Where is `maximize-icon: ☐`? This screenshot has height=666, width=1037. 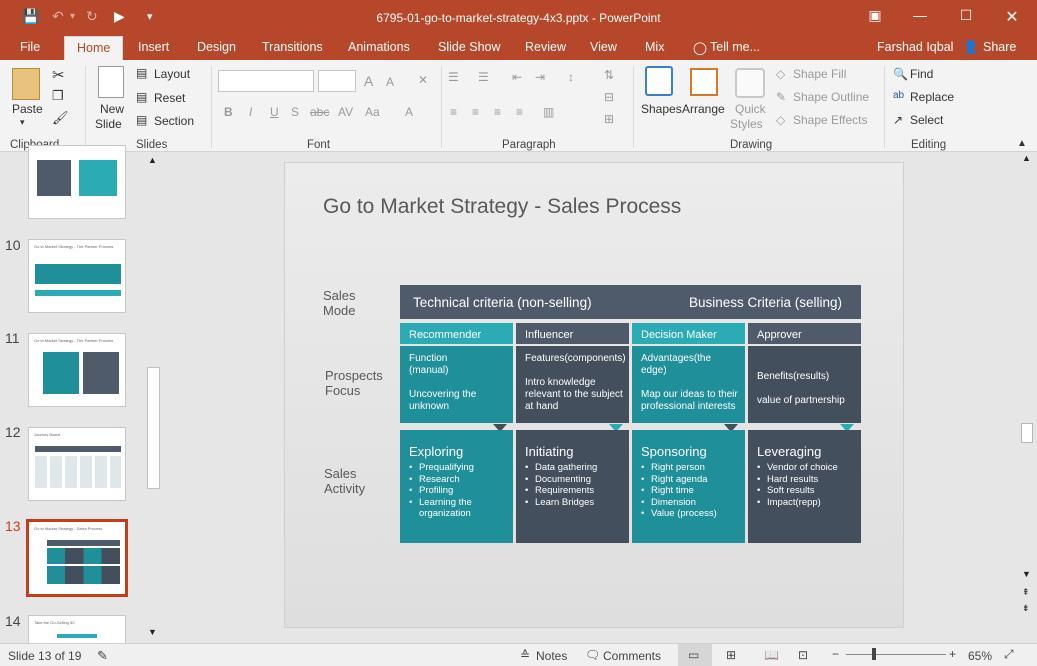 maximize-icon: ☐ is located at coordinates (966, 15).